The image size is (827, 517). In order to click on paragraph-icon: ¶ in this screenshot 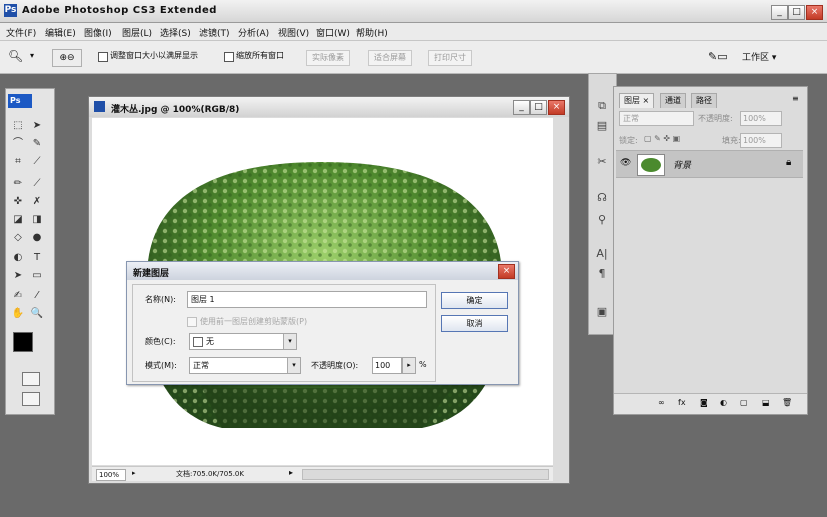, I will do `click(602, 274)`.